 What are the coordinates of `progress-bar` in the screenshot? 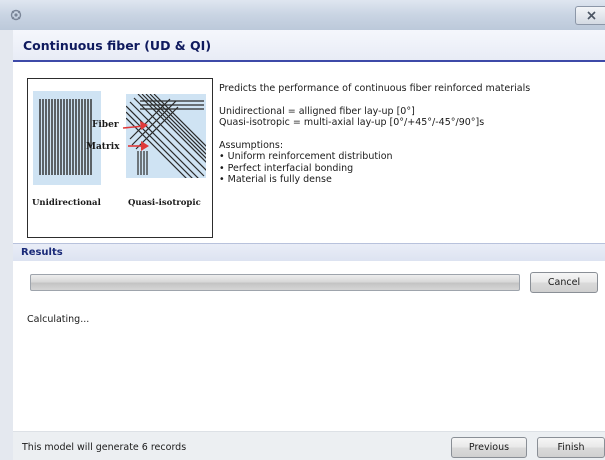 It's located at (275, 282).